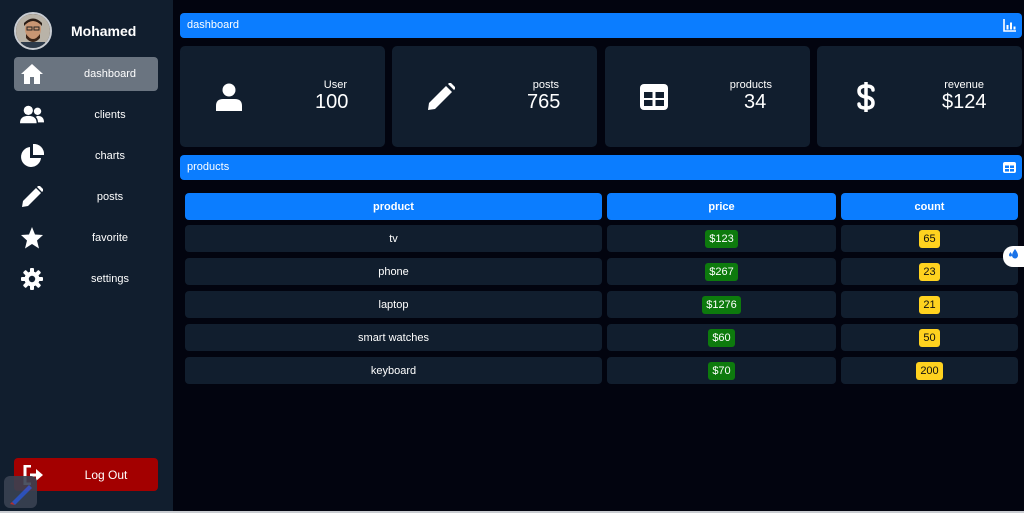 The height and width of the screenshot is (513, 1024). Describe the element at coordinates (32, 279) in the screenshot. I see `gear-icon` at that location.